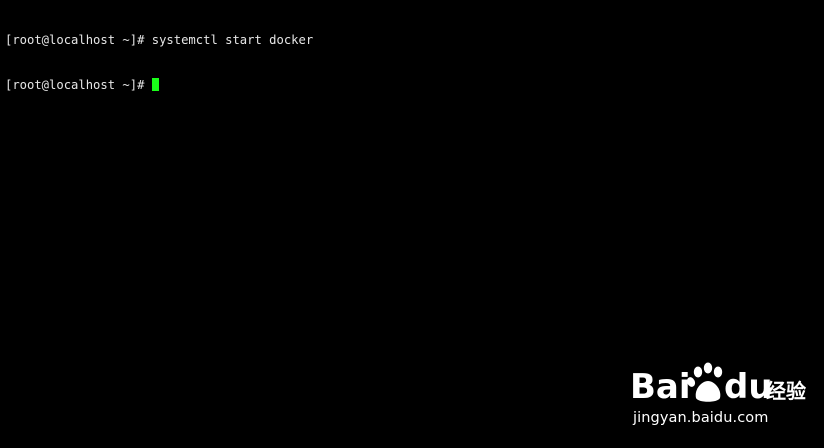 Image resolution: width=824 pixels, height=448 pixels. Describe the element at coordinates (232, 40) in the screenshot. I see `shell-command: systemctl start docker` at that location.